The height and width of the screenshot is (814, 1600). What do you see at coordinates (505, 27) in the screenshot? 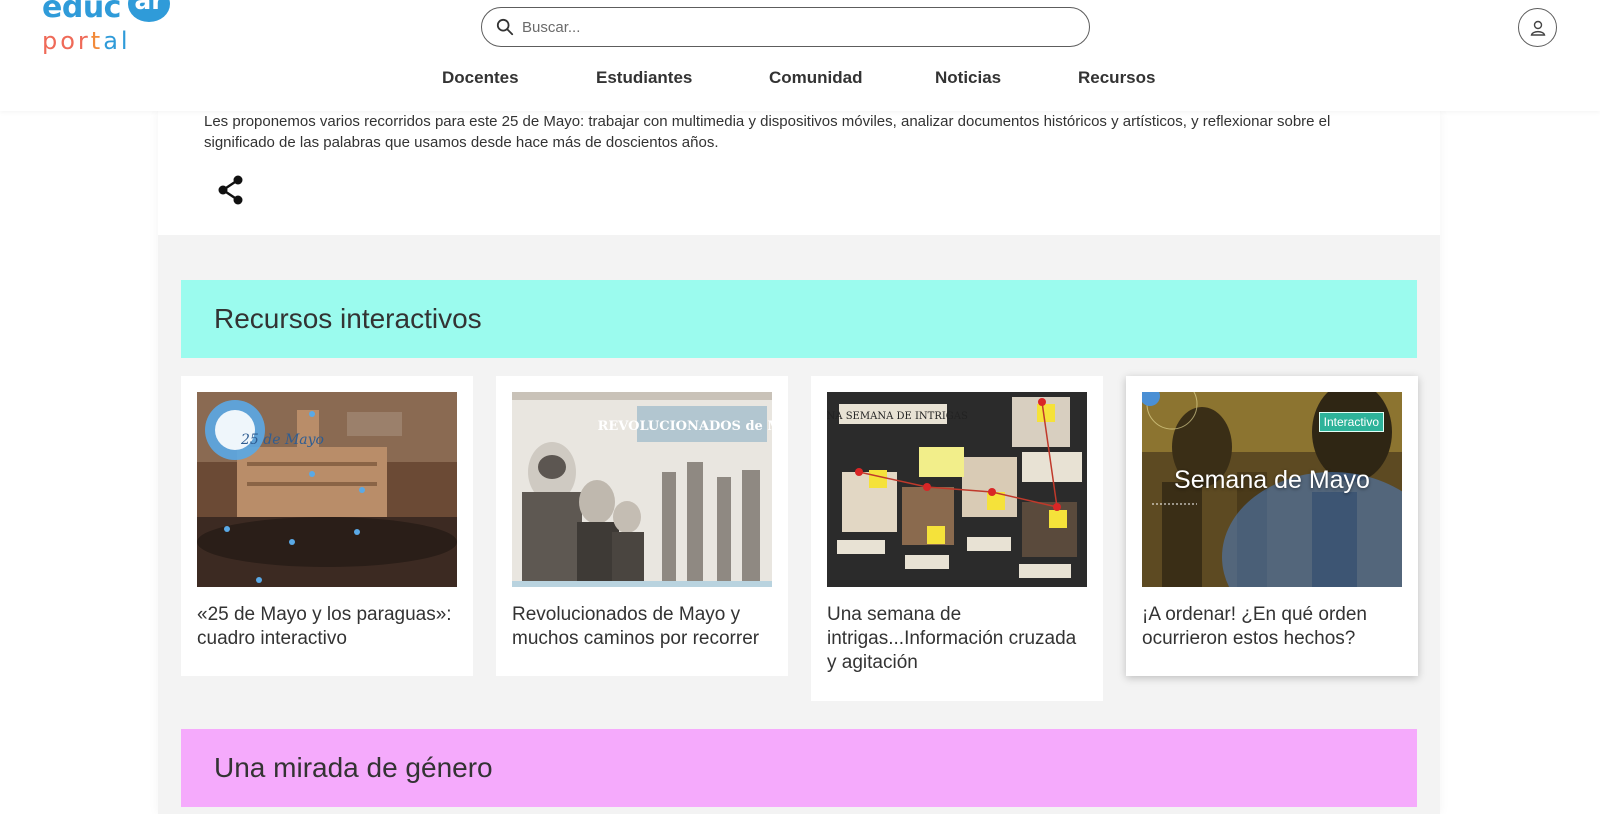
I see `search-icon` at bounding box center [505, 27].